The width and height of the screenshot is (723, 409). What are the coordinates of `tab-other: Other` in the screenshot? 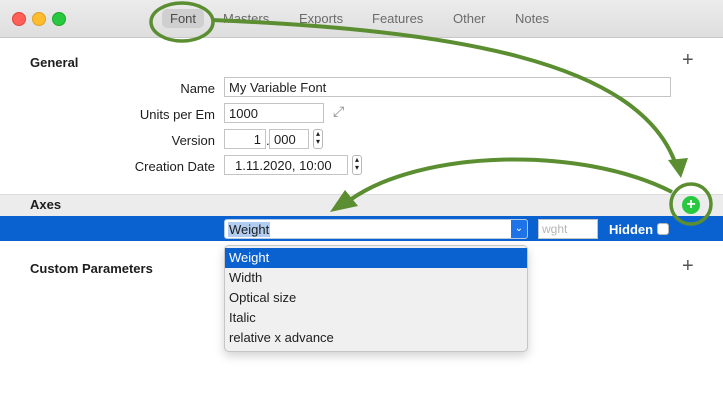 It's located at (469, 18).